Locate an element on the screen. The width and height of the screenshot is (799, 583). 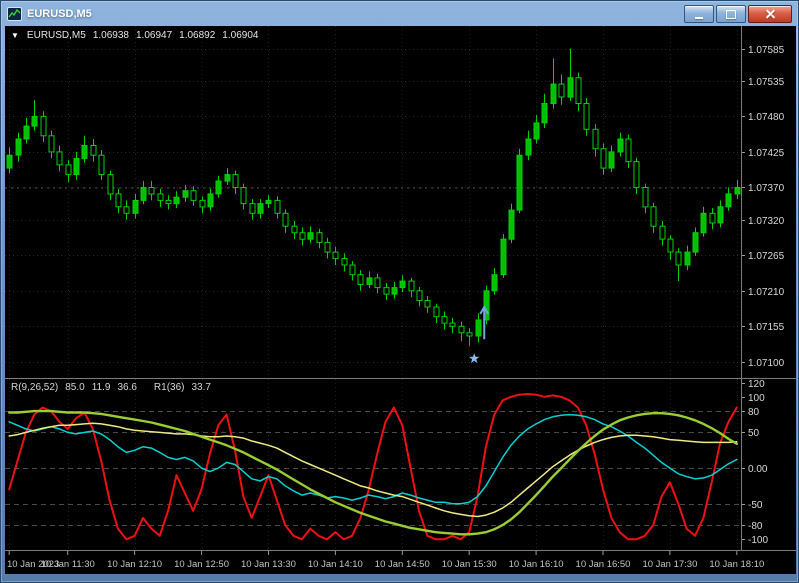
price-axis-label: 1.07535 is located at coordinates (766, 82).